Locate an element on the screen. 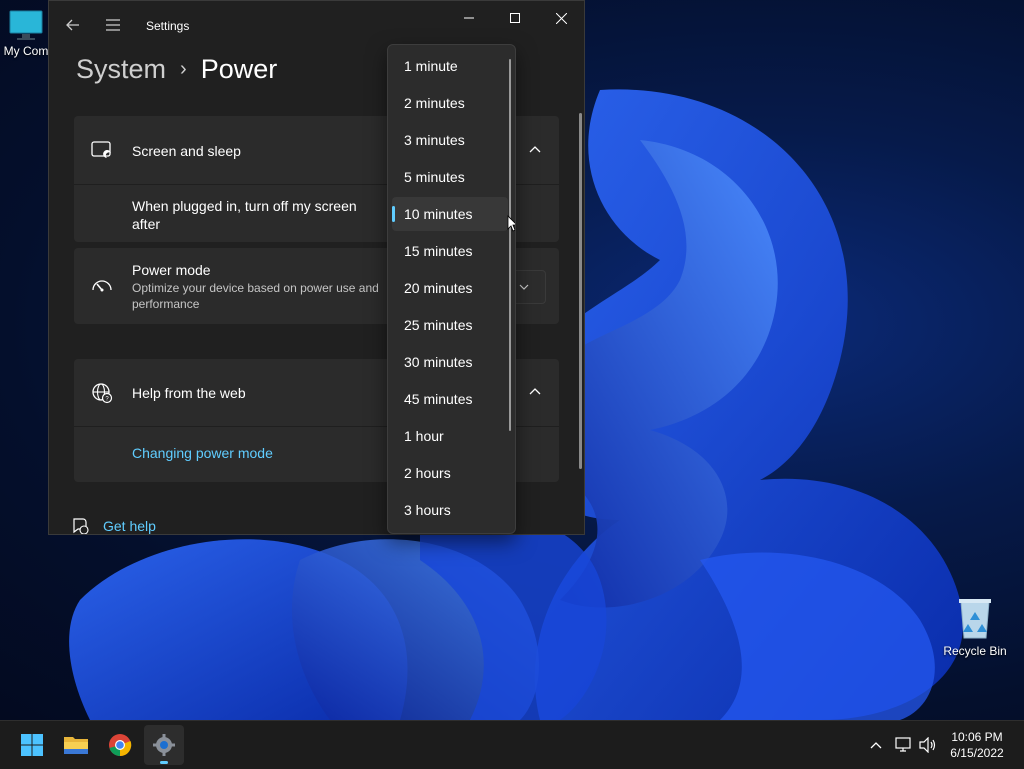 Image resolution: width=1024 pixels, height=769 pixels. close-button is located at coordinates (561, 18).